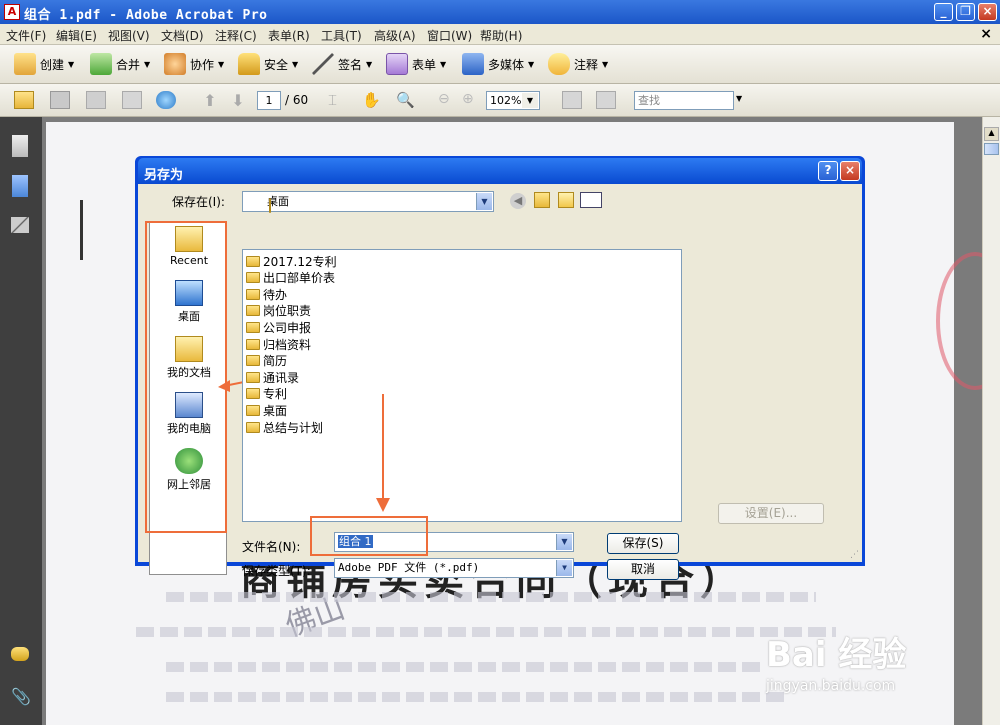 The width and height of the screenshot is (1000, 725). What do you see at coordinates (854, 555) in the screenshot?
I see `resize-grip-icon: ⋰` at bounding box center [854, 555].